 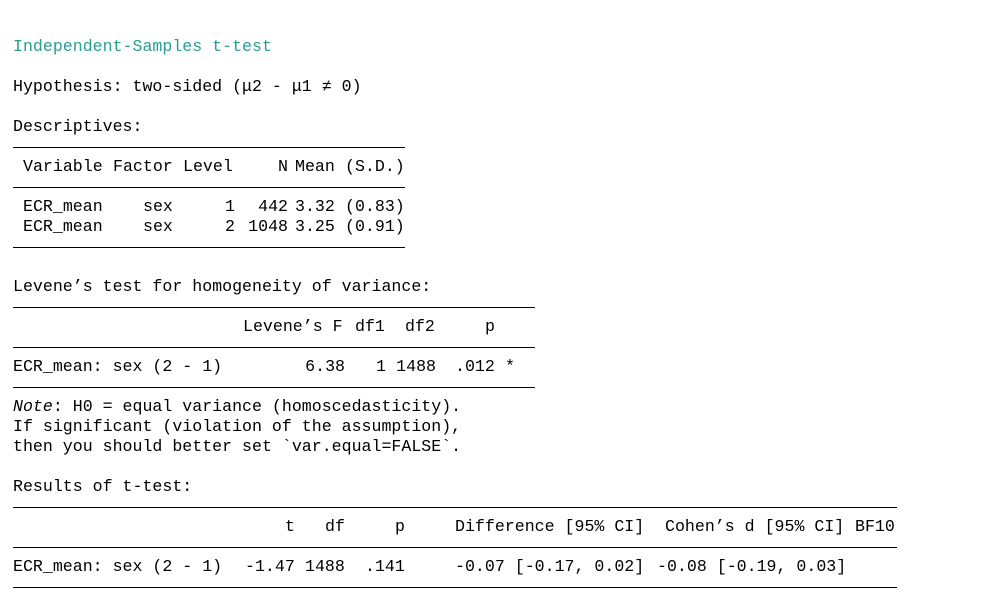 I want to click on desc-cell-n: 442, so click(x=273, y=206).